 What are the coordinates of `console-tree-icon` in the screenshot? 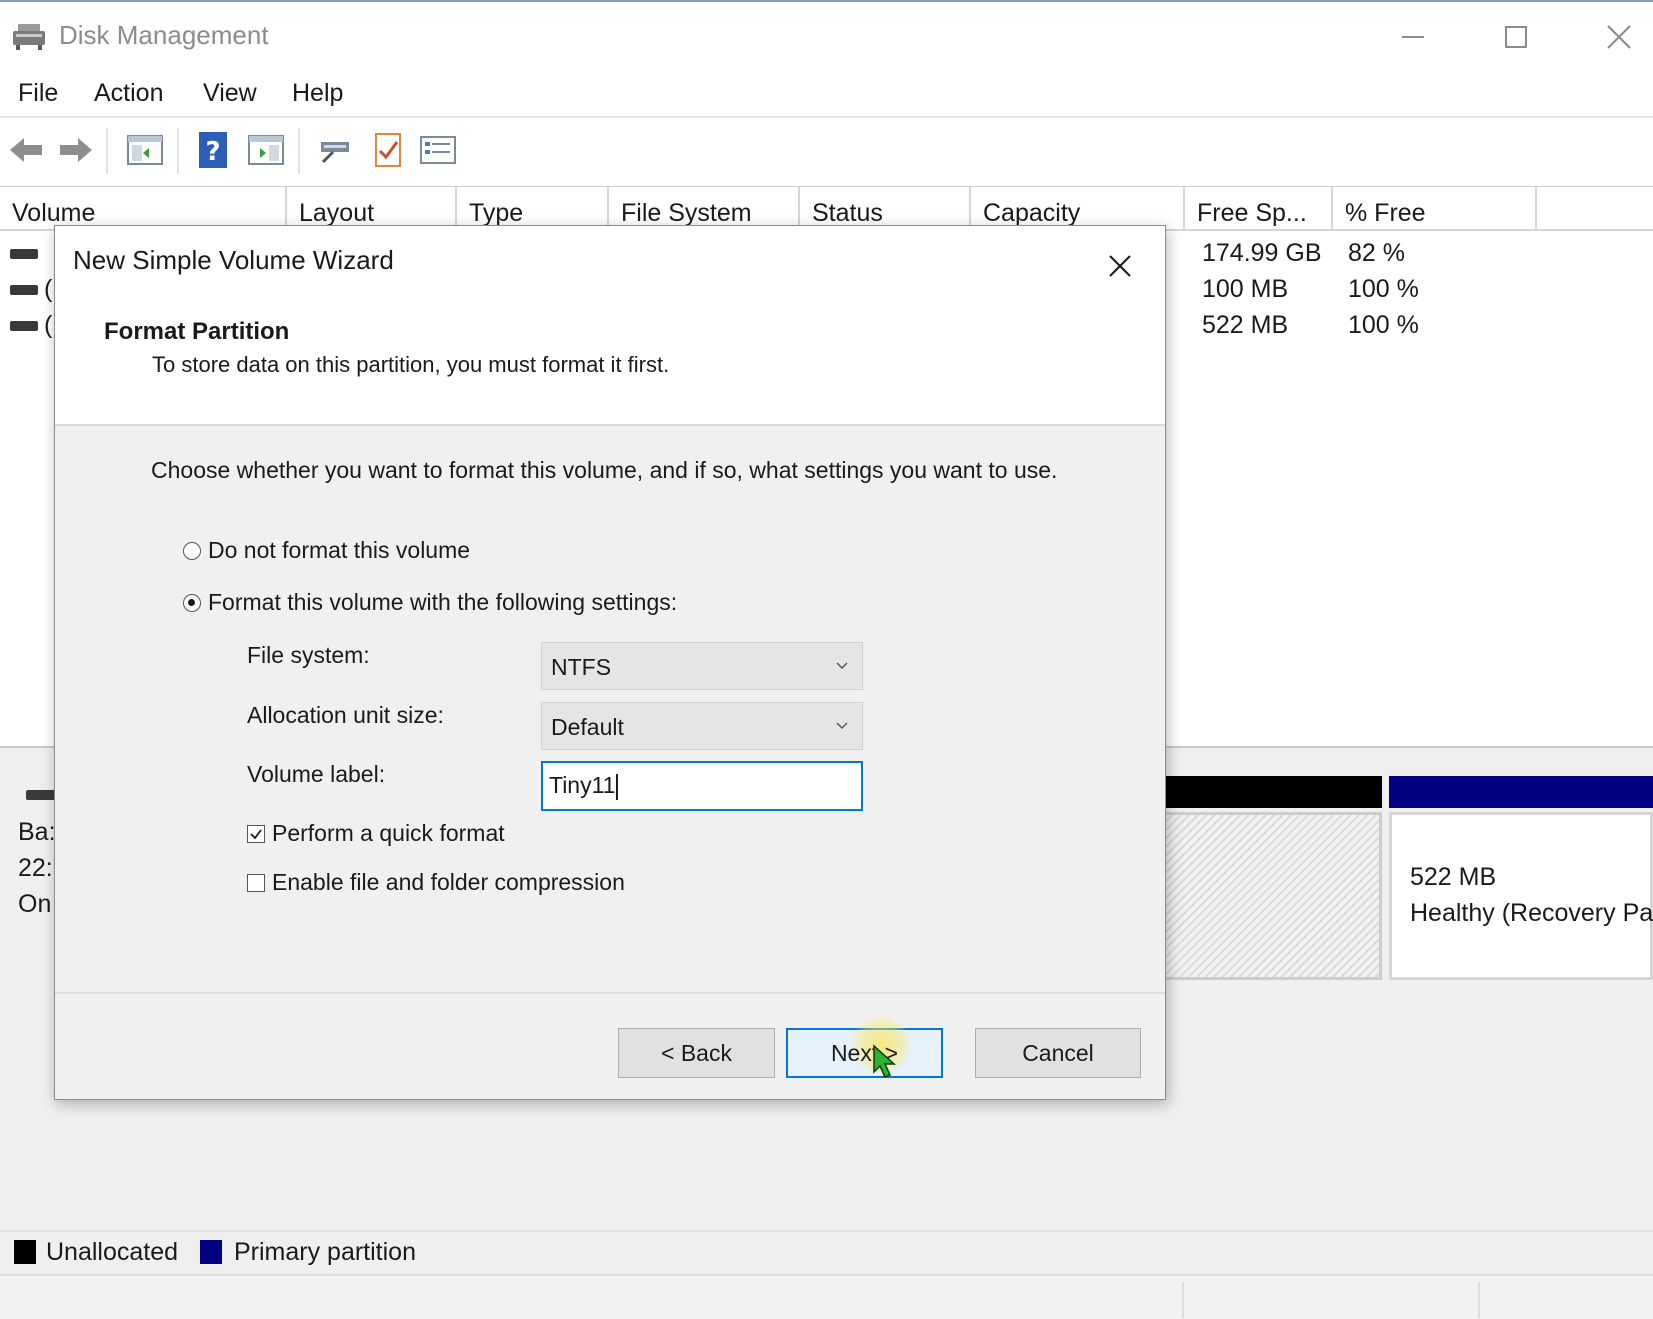 It's located at (145, 150).